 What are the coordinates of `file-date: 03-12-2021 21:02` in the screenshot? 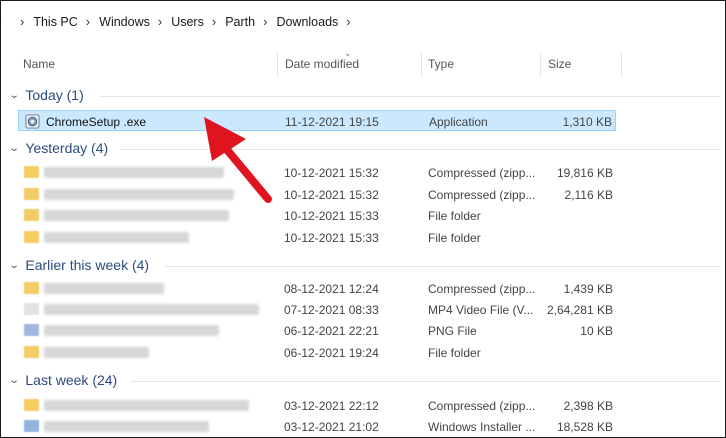 It's located at (331, 427).